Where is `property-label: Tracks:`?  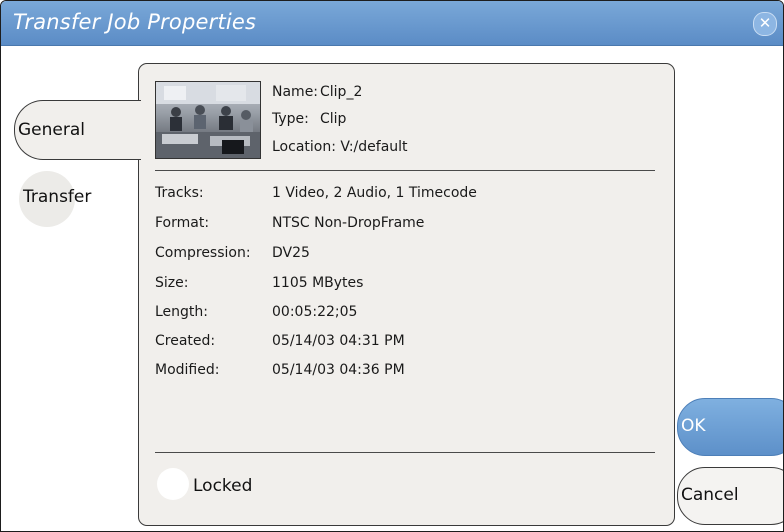 property-label: Tracks: is located at coordinates (179, 193).